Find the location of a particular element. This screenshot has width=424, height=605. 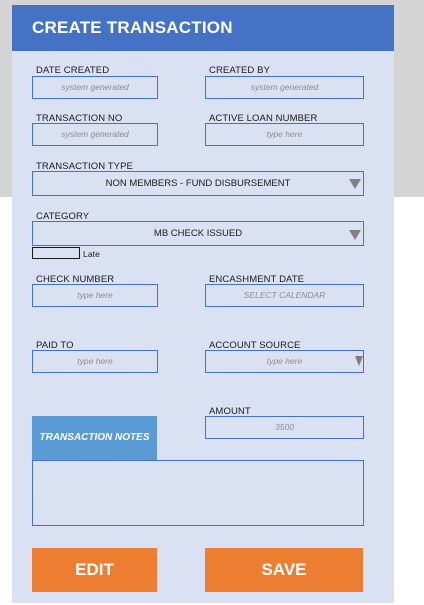

edit-button: EDIT is located at coordinates (94, 570).